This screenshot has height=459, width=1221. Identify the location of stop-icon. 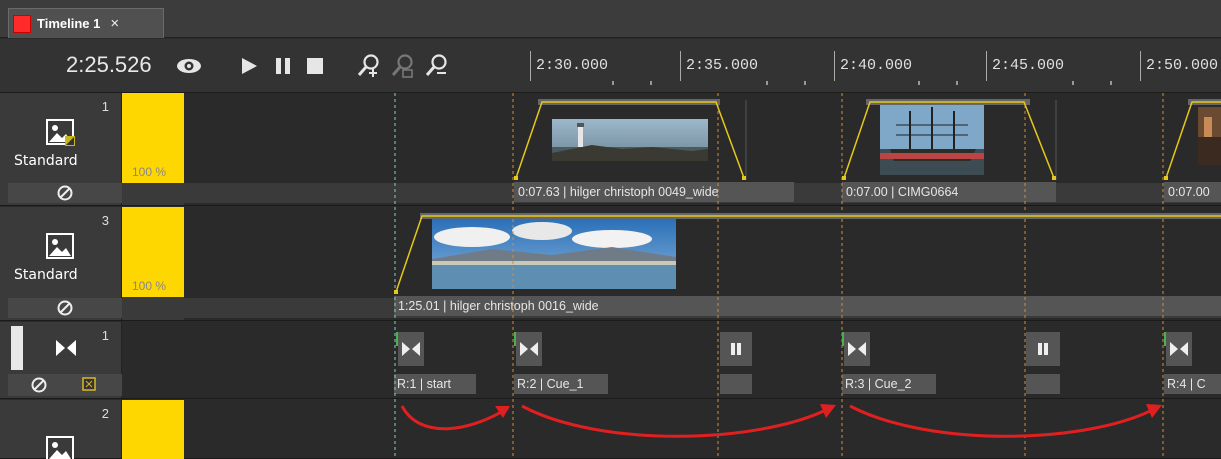
(315, 66).